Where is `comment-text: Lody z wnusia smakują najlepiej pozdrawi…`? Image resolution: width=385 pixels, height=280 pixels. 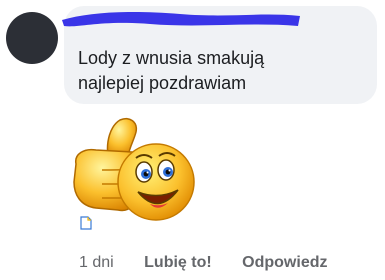 comment-text: Lody z wnusia smakują najlepiej pozdrawi… is located at coordinates (223, 71).